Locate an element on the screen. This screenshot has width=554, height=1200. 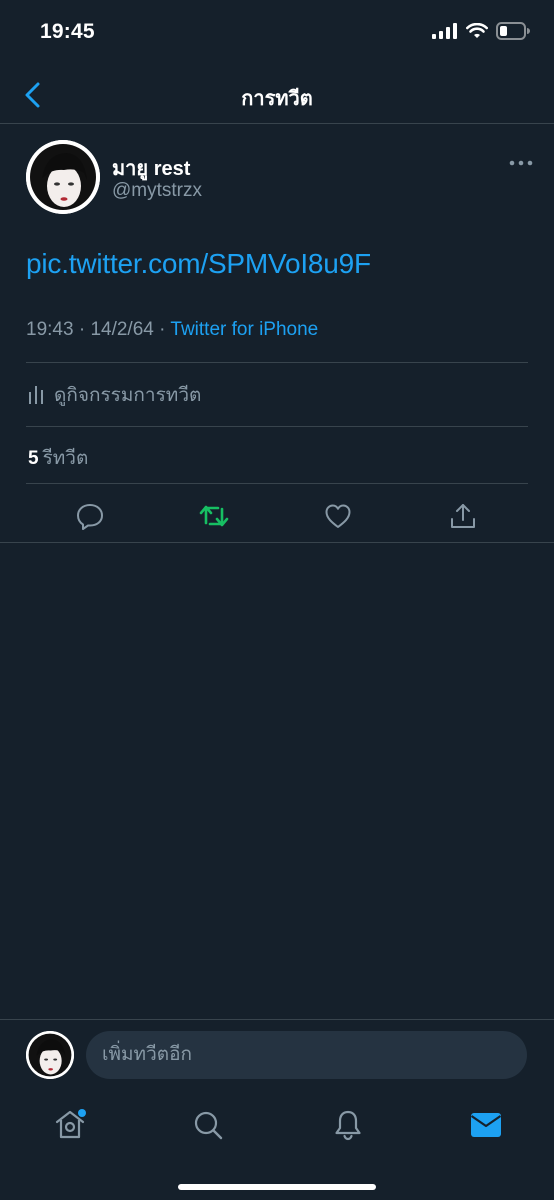
page-title: การทวีต is located at coordinates (277, 99).